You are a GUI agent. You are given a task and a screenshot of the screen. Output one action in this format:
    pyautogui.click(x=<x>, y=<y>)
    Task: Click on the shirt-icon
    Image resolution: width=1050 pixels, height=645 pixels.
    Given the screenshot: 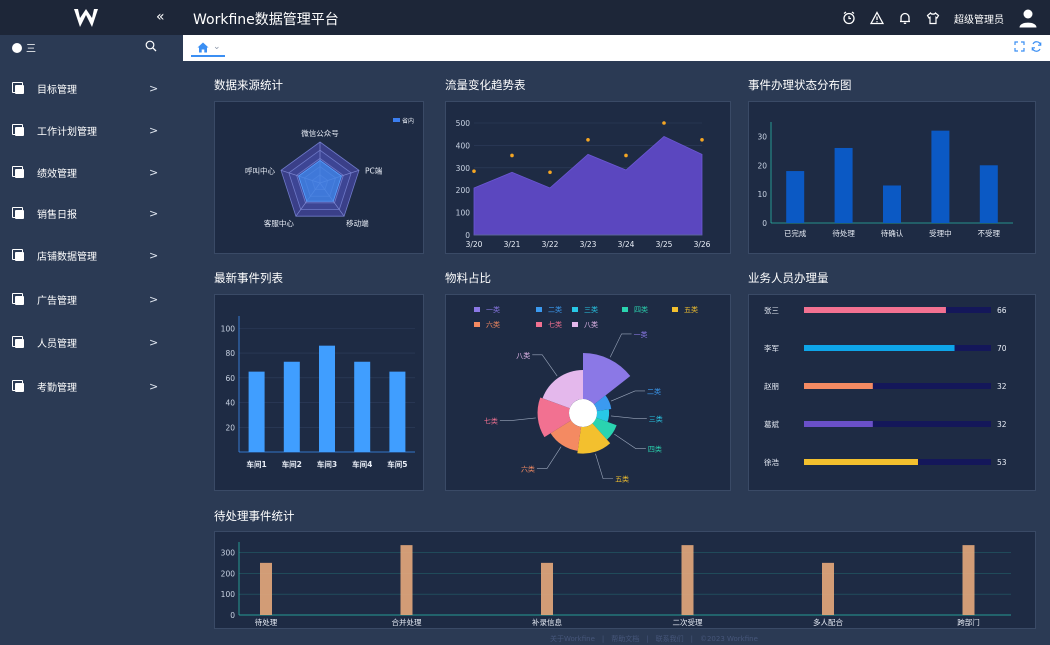 What is the action you would take?
    pyautogui.click(x=933, y=18)
    